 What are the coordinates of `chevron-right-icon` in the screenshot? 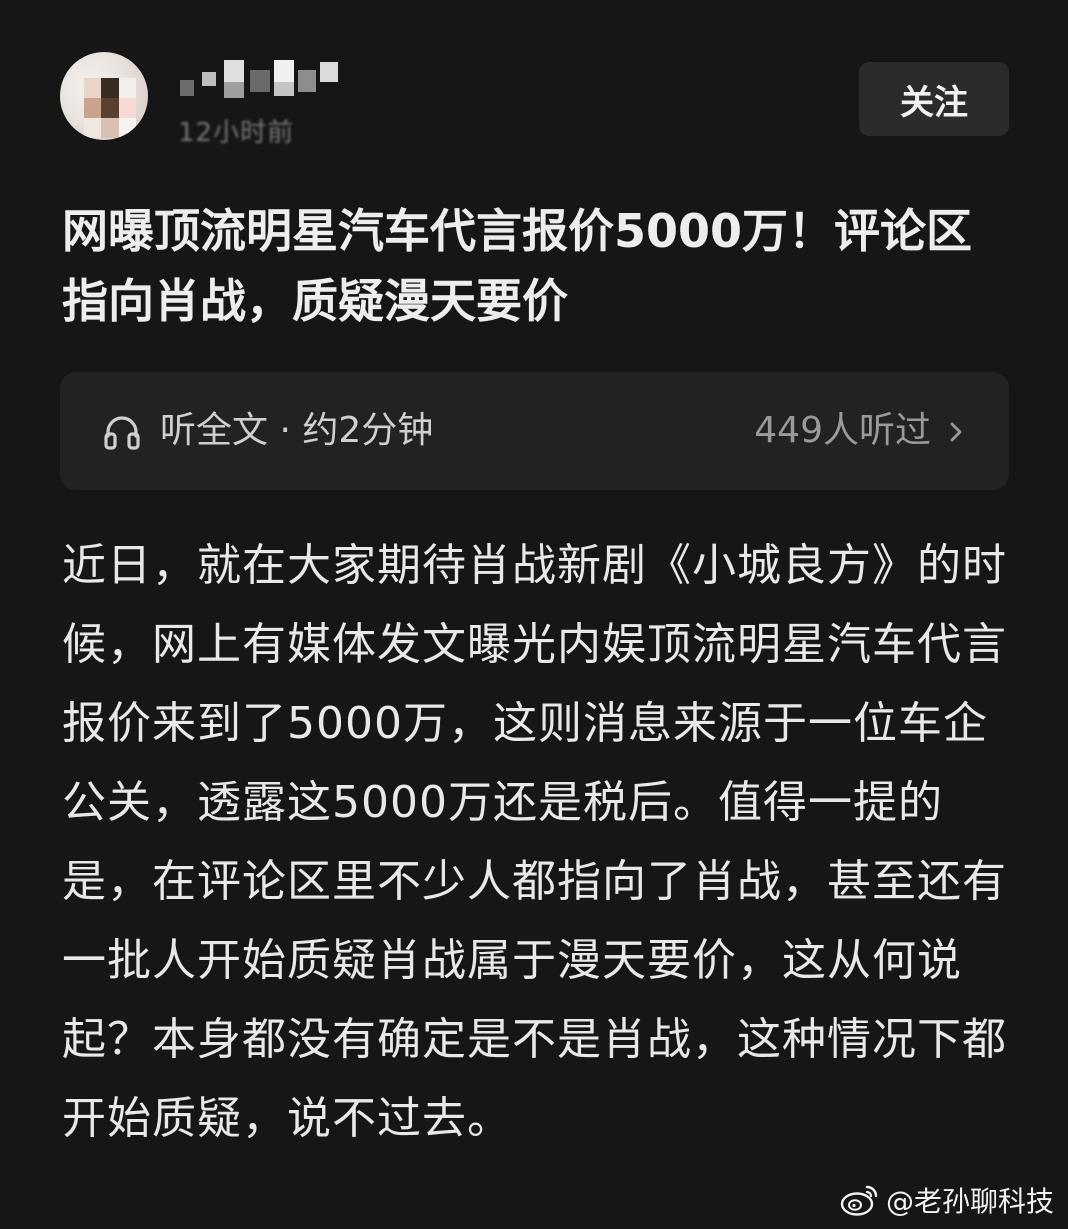 It's located at (956, 432).